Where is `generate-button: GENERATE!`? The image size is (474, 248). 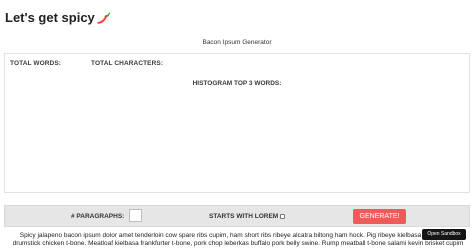 generate-button: GENERATE! is located at coordinates (379, 216).